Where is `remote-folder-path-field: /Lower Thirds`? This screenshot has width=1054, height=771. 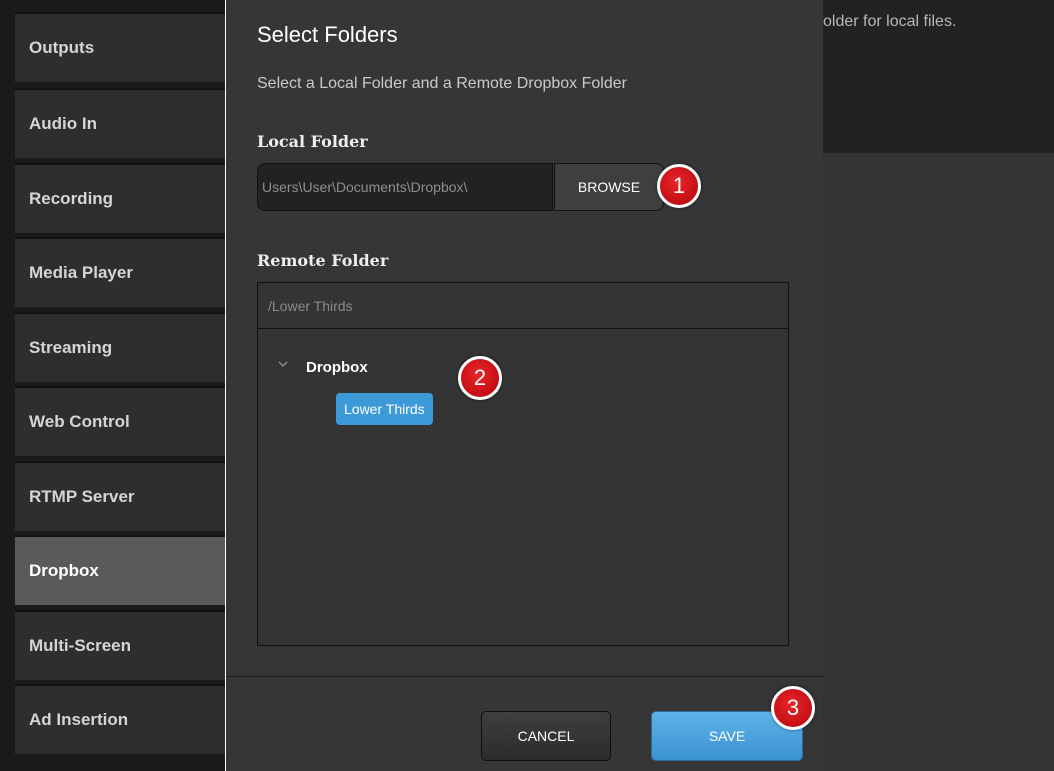
remote-folder-path-field: /Lower Thirds is located at coordinates (523, 306).